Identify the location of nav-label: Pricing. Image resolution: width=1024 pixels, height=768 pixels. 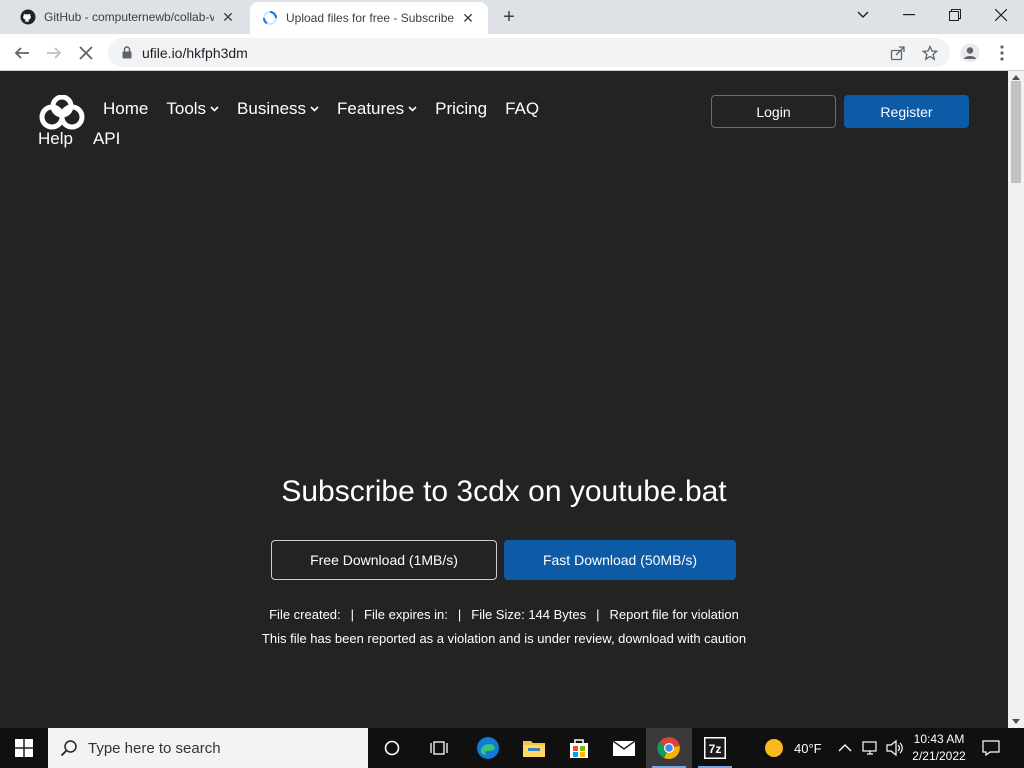
(461, 108).